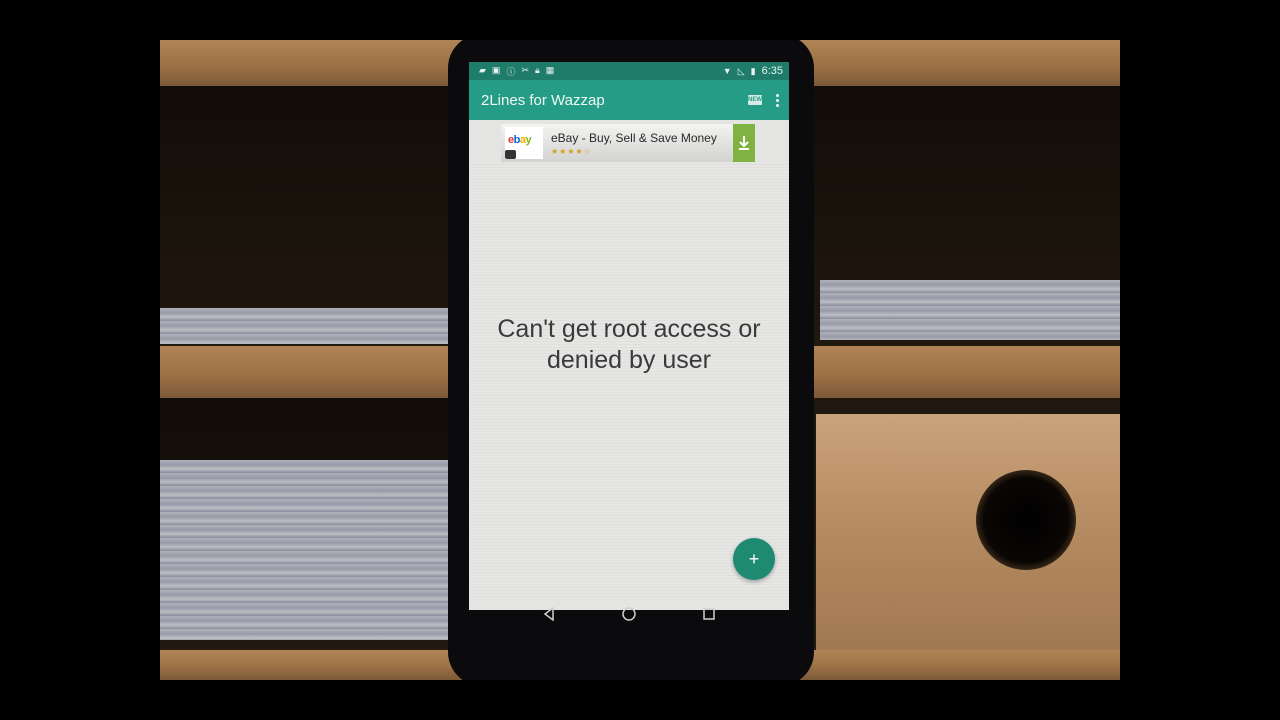  I want to click on signal-icon: ◺, so click(741, 70).